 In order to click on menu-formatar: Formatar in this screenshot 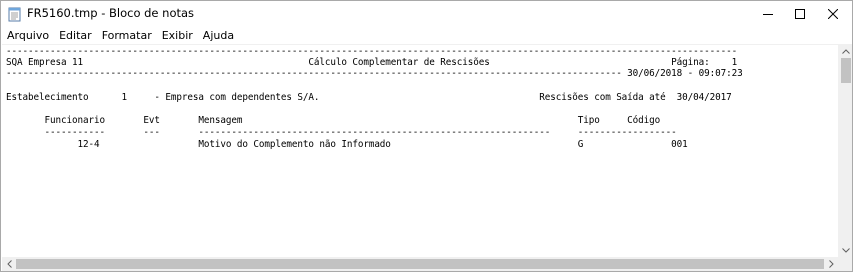, I will do `click(127, 35)`.